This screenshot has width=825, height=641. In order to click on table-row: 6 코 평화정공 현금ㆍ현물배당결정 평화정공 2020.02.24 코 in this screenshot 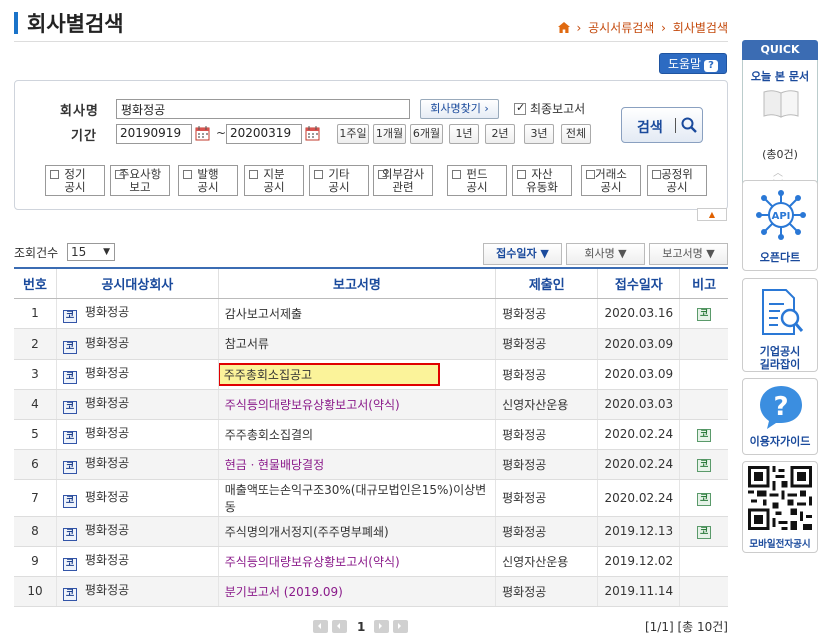, I will do `click(371, 464)`.